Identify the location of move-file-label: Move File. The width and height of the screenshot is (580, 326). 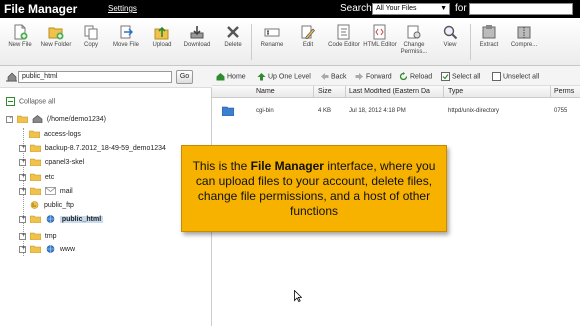
(125, 45).